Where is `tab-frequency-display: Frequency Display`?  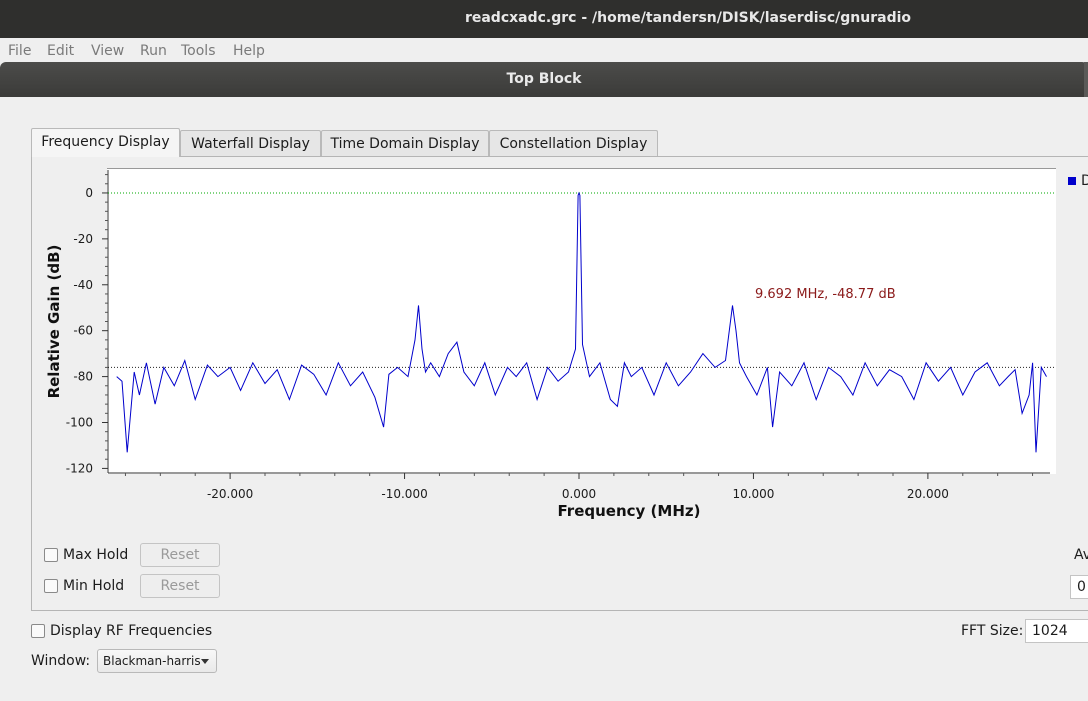 tab-frequency-display: Frequency Display is located at coordinates (105, 142).